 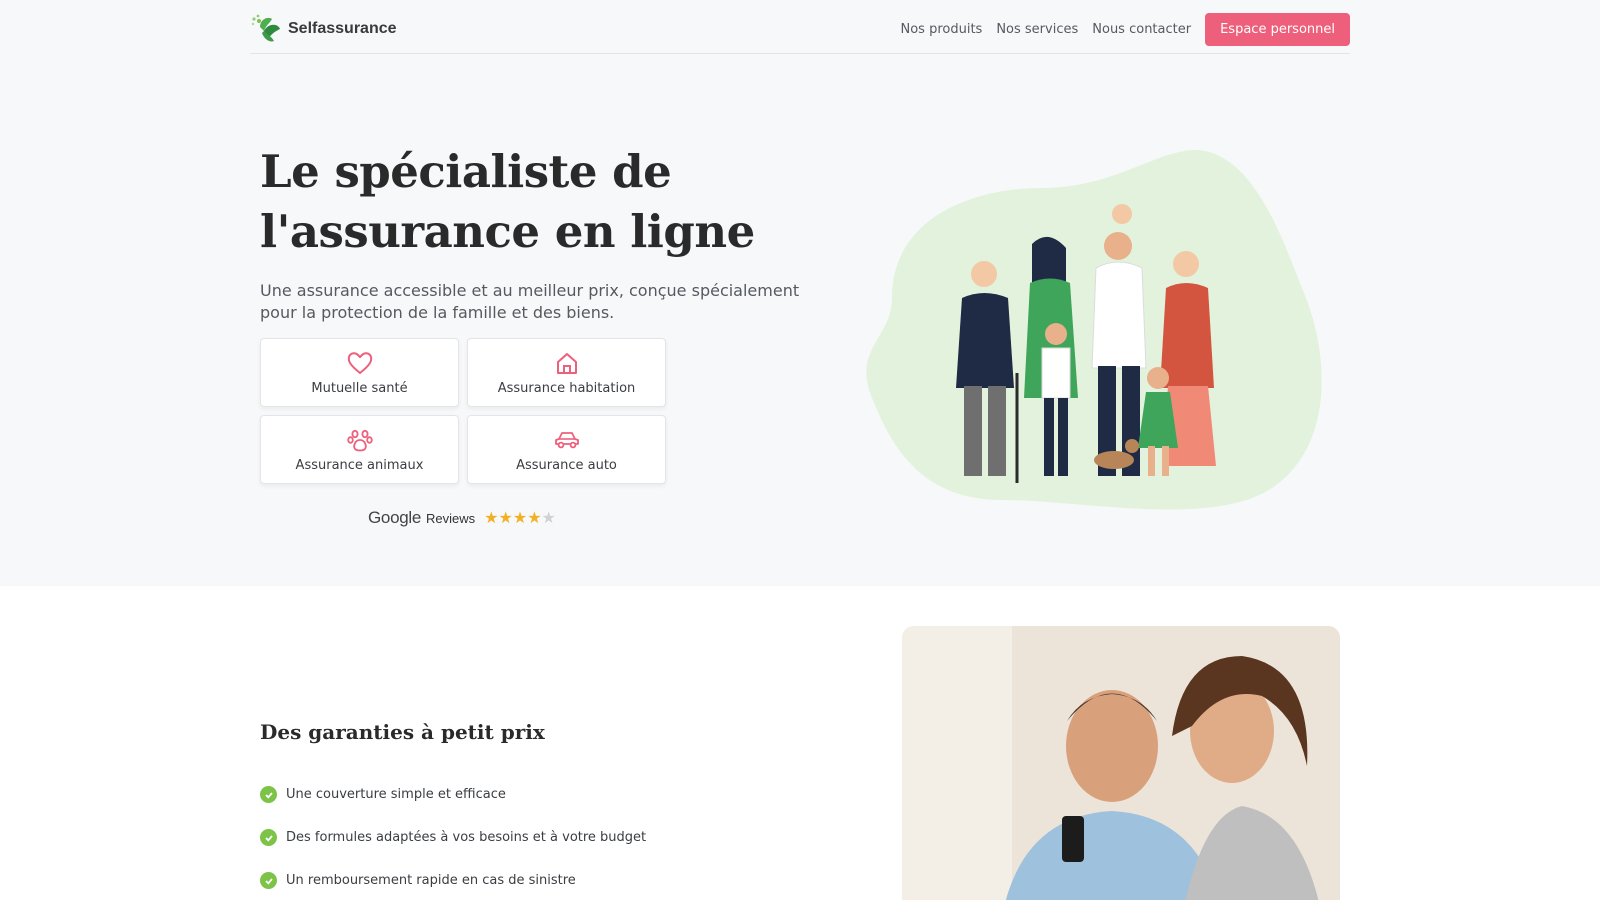 I want to click on section-title: Des garanties à petit prix, so click(x=402, y=732).